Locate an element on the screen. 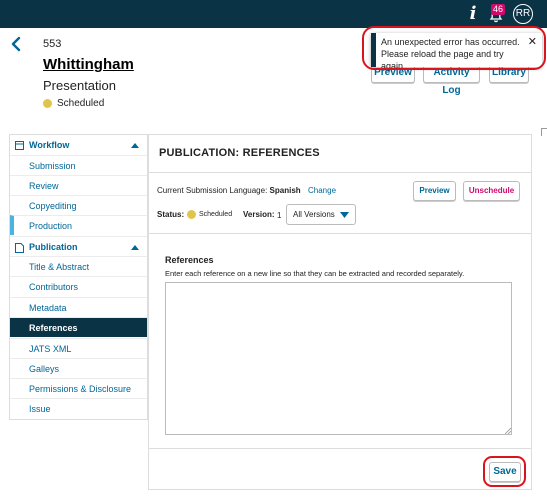 The height and width of the screenshot is (500, 547). info-icon: i is located at coordinates (473, 14).